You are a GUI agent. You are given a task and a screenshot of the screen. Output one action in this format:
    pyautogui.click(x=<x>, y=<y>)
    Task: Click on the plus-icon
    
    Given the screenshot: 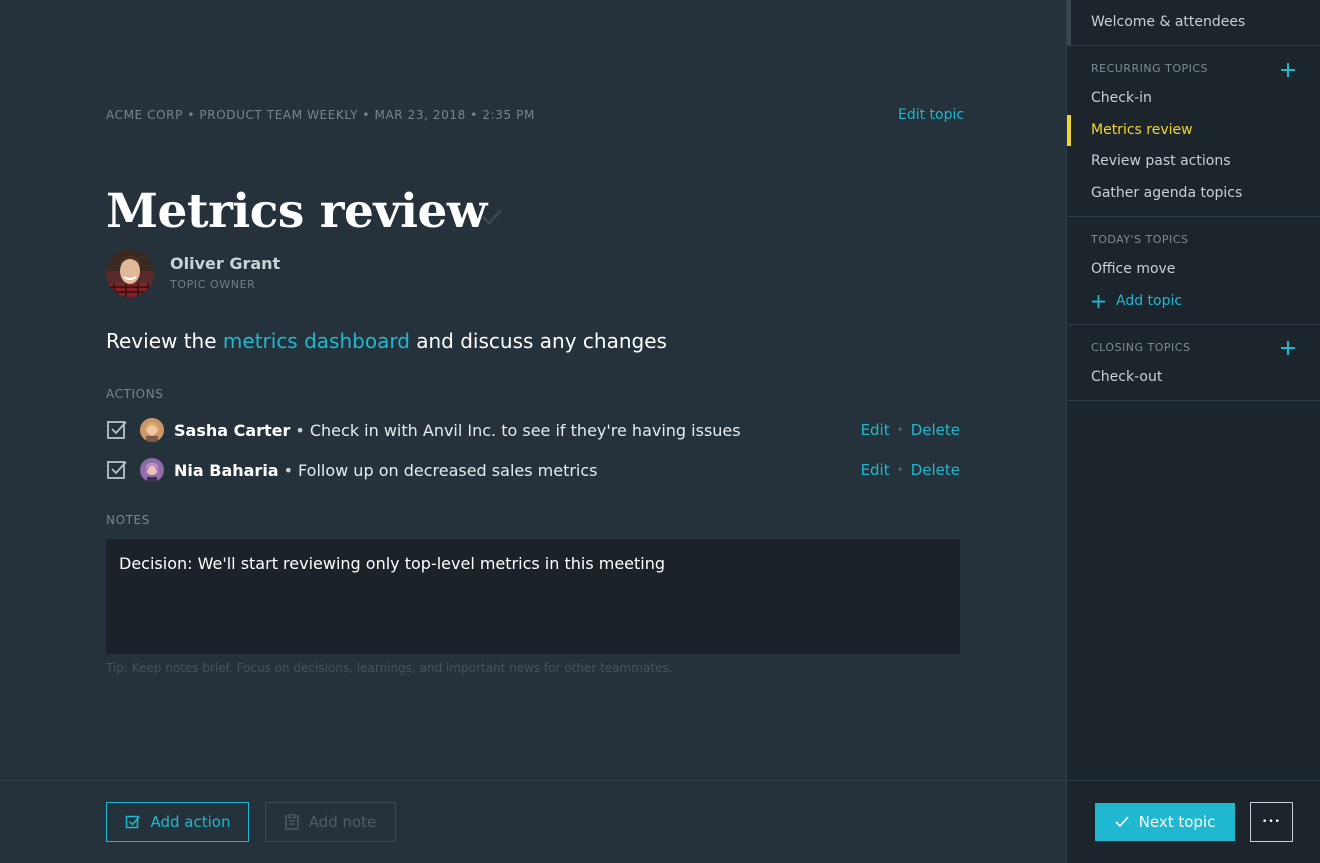 What is the action you would take?
    pyautogui.click(x=1098, y=301)
    